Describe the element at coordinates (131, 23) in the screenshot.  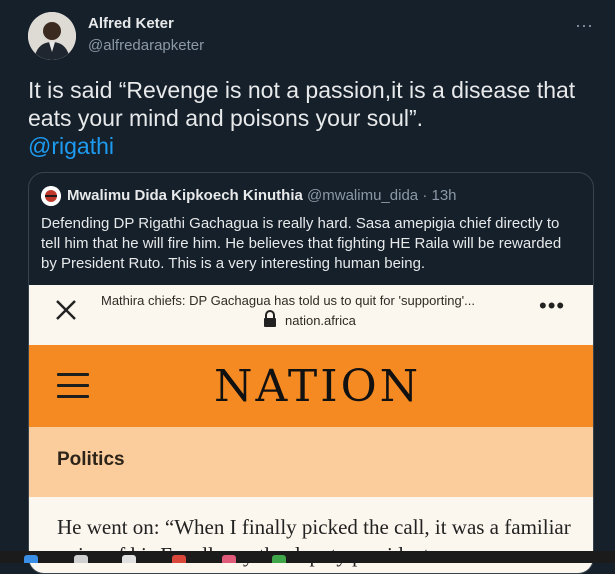
I see `author-name: Alfred Keter` at that location.